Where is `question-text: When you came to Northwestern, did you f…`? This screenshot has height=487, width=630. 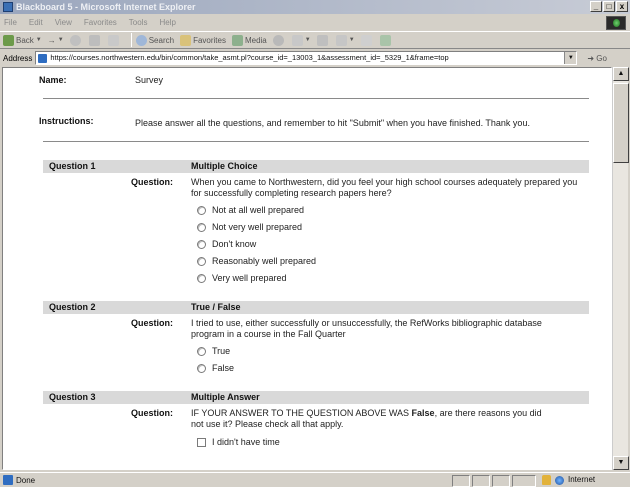 question-text: When you came to Northwestern, did you f… is located at coordinates (384, 187).